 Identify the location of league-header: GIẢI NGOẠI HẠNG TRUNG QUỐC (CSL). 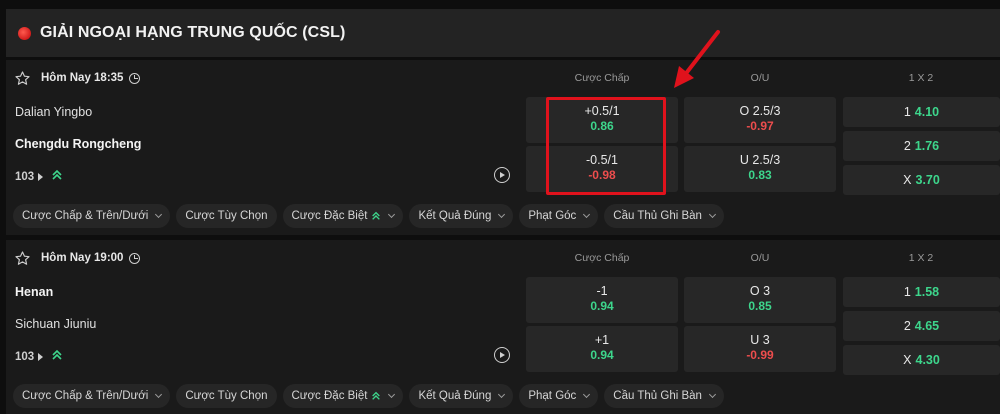
(503, 33).